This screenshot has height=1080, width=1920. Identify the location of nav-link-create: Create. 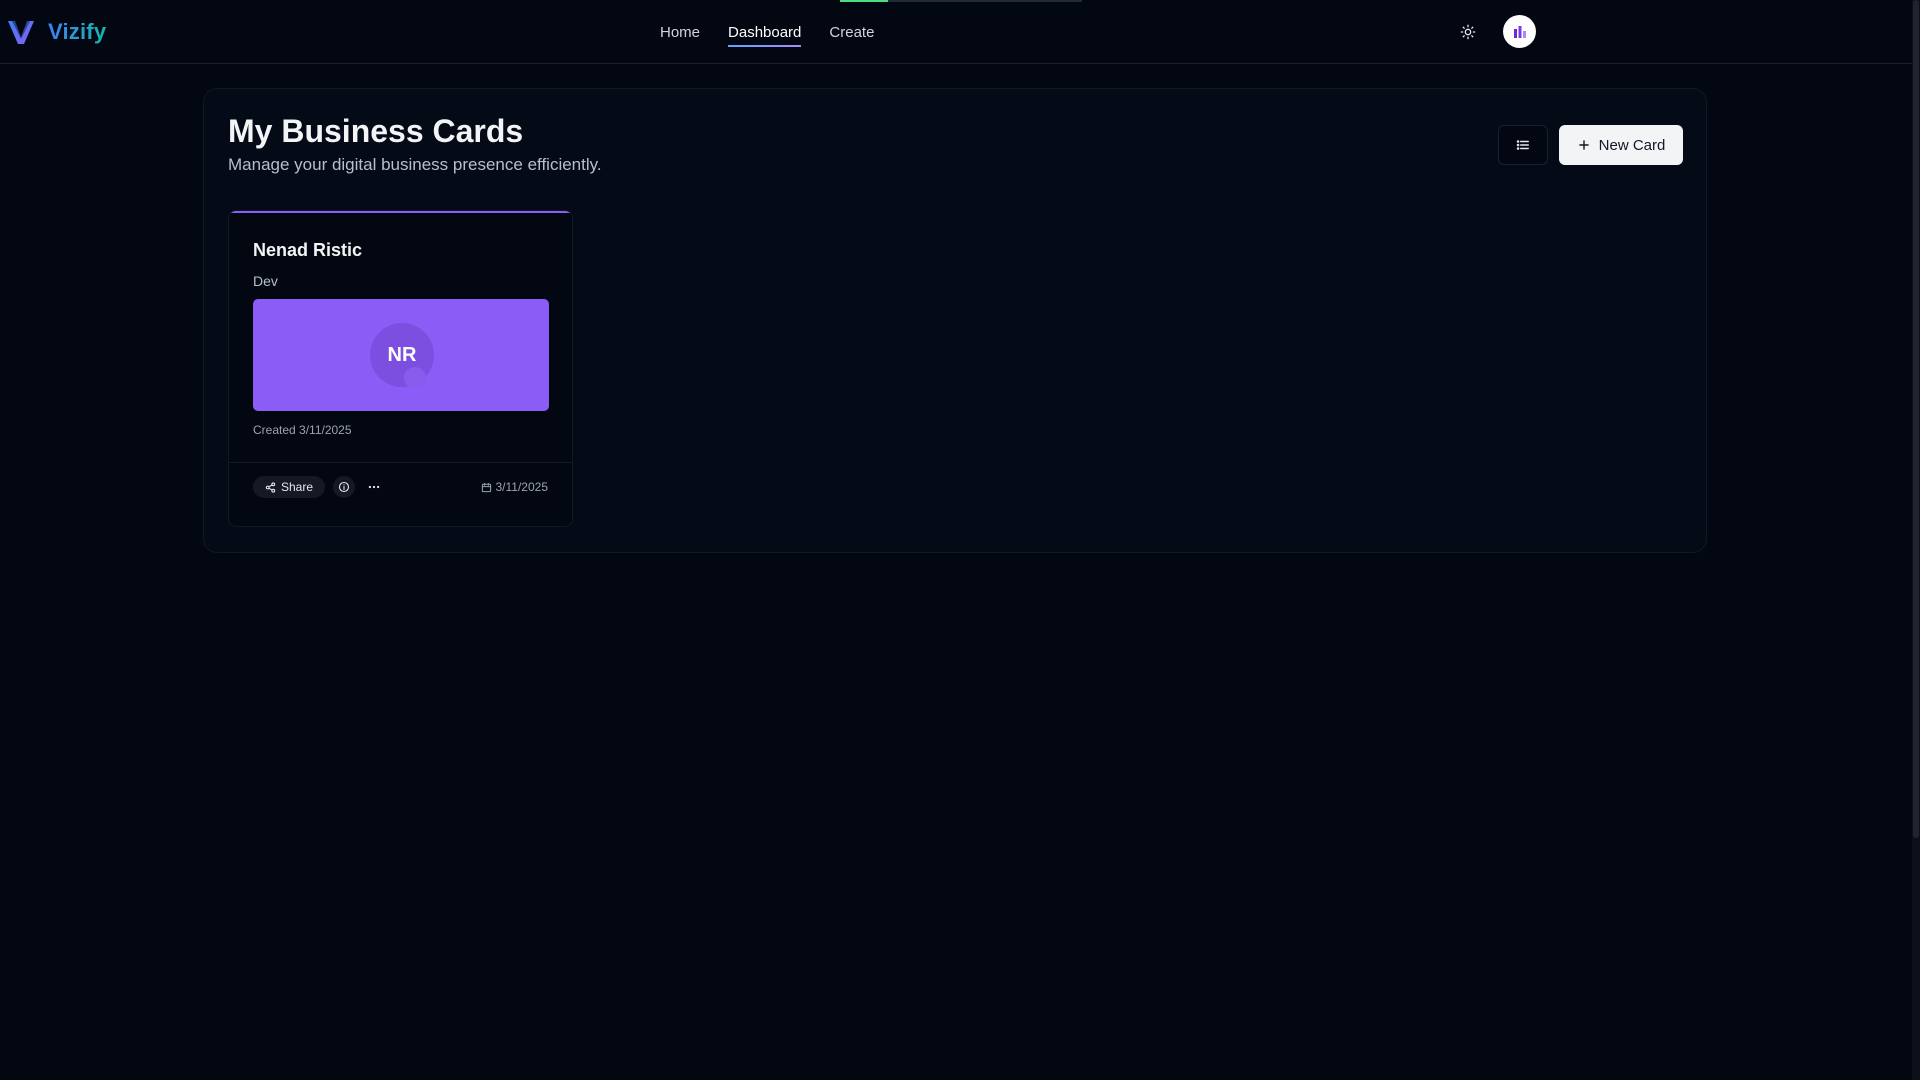
(851, 32).